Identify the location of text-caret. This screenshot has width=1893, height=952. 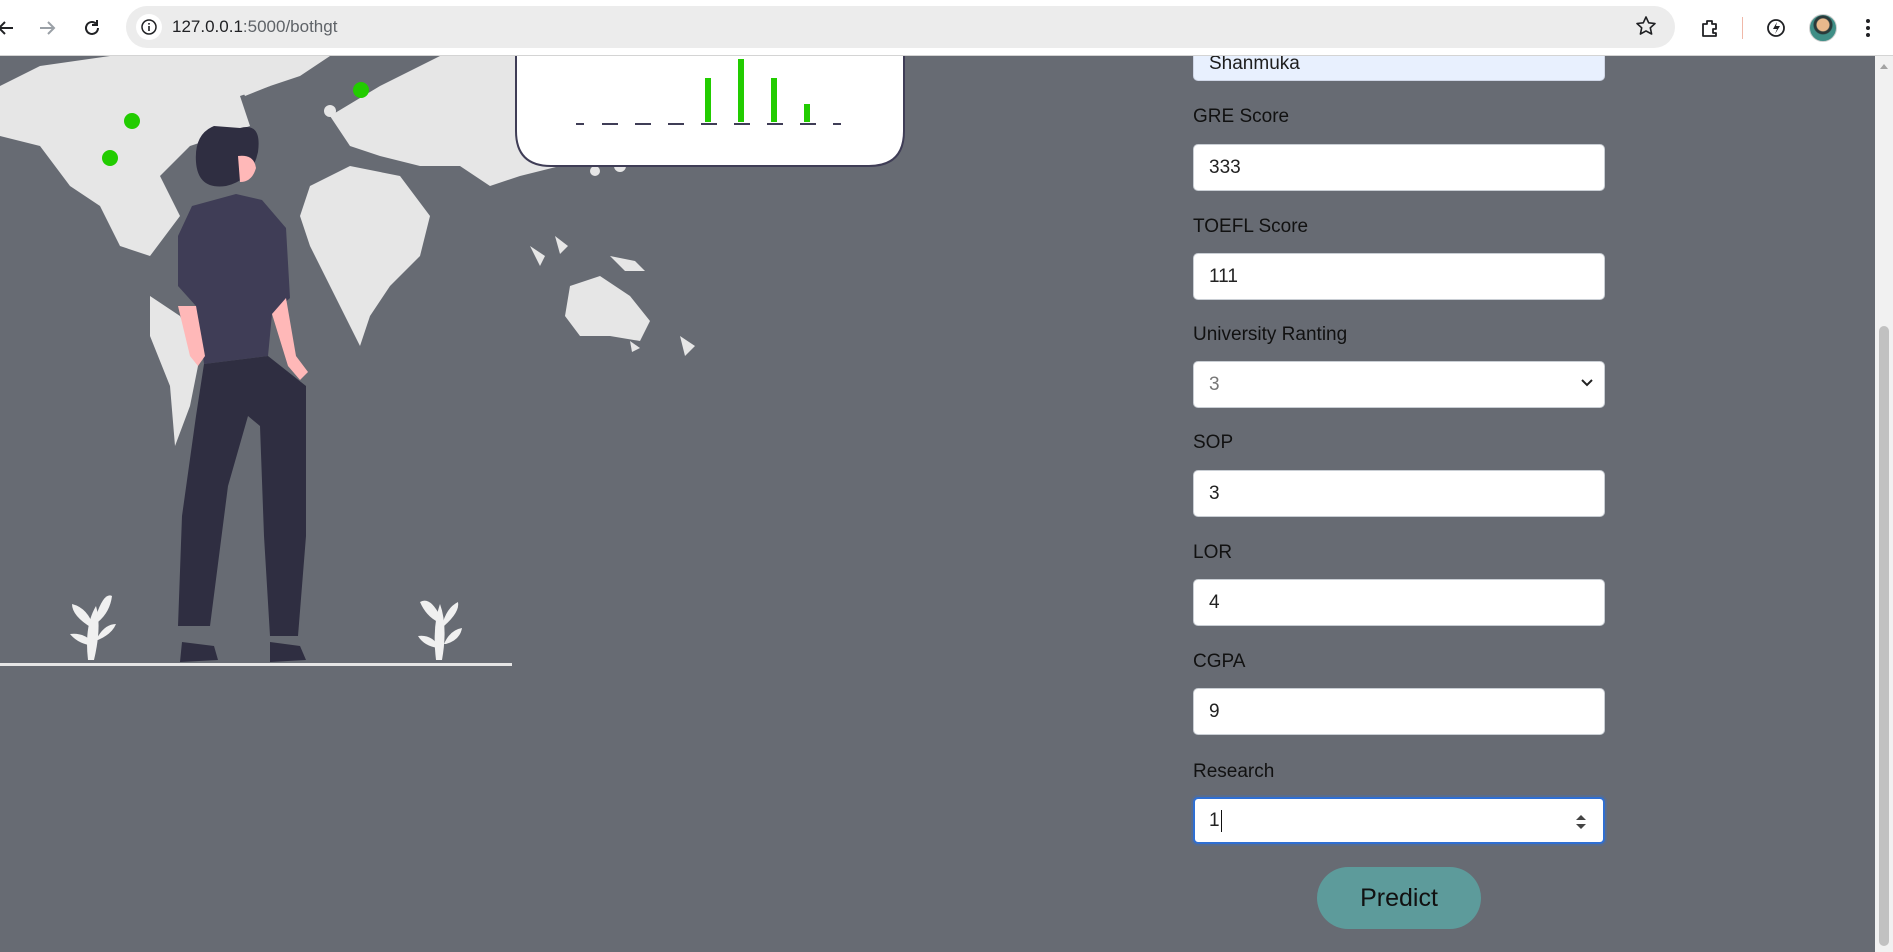
(1221, 820).